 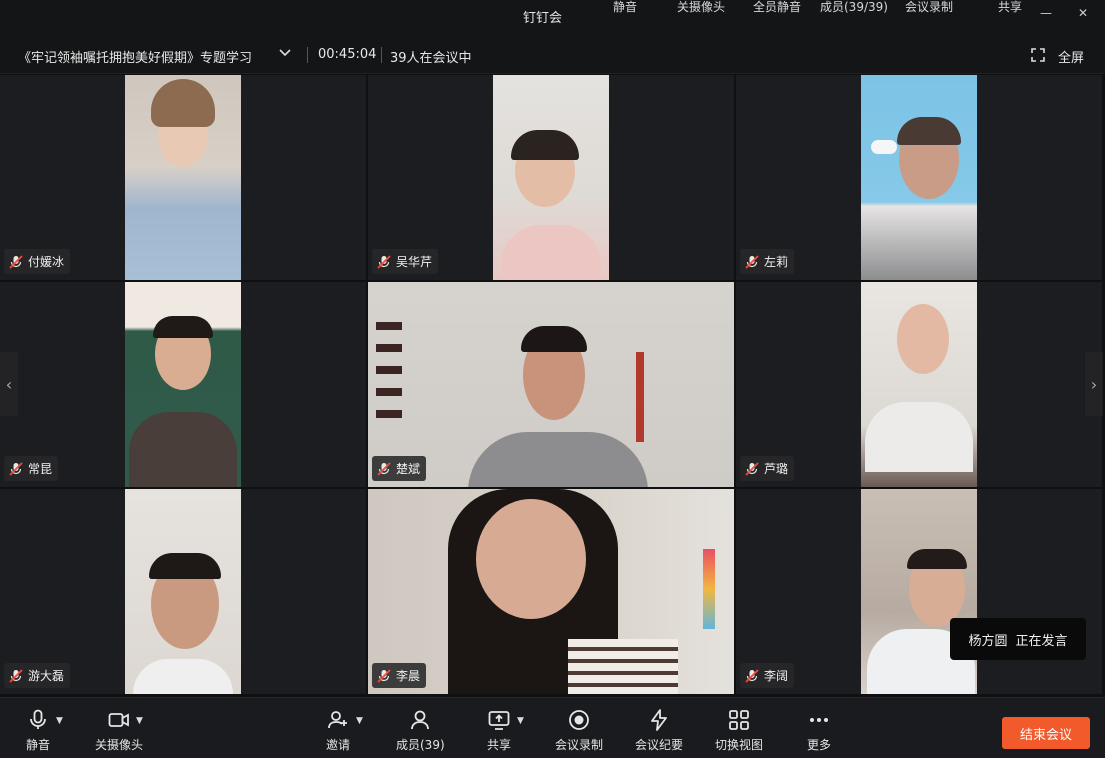 What do you see at coordinates (854, 7) in the screenshot?
I see `top-members-item: 成员(39/39)` at bounding box center [854, 7].